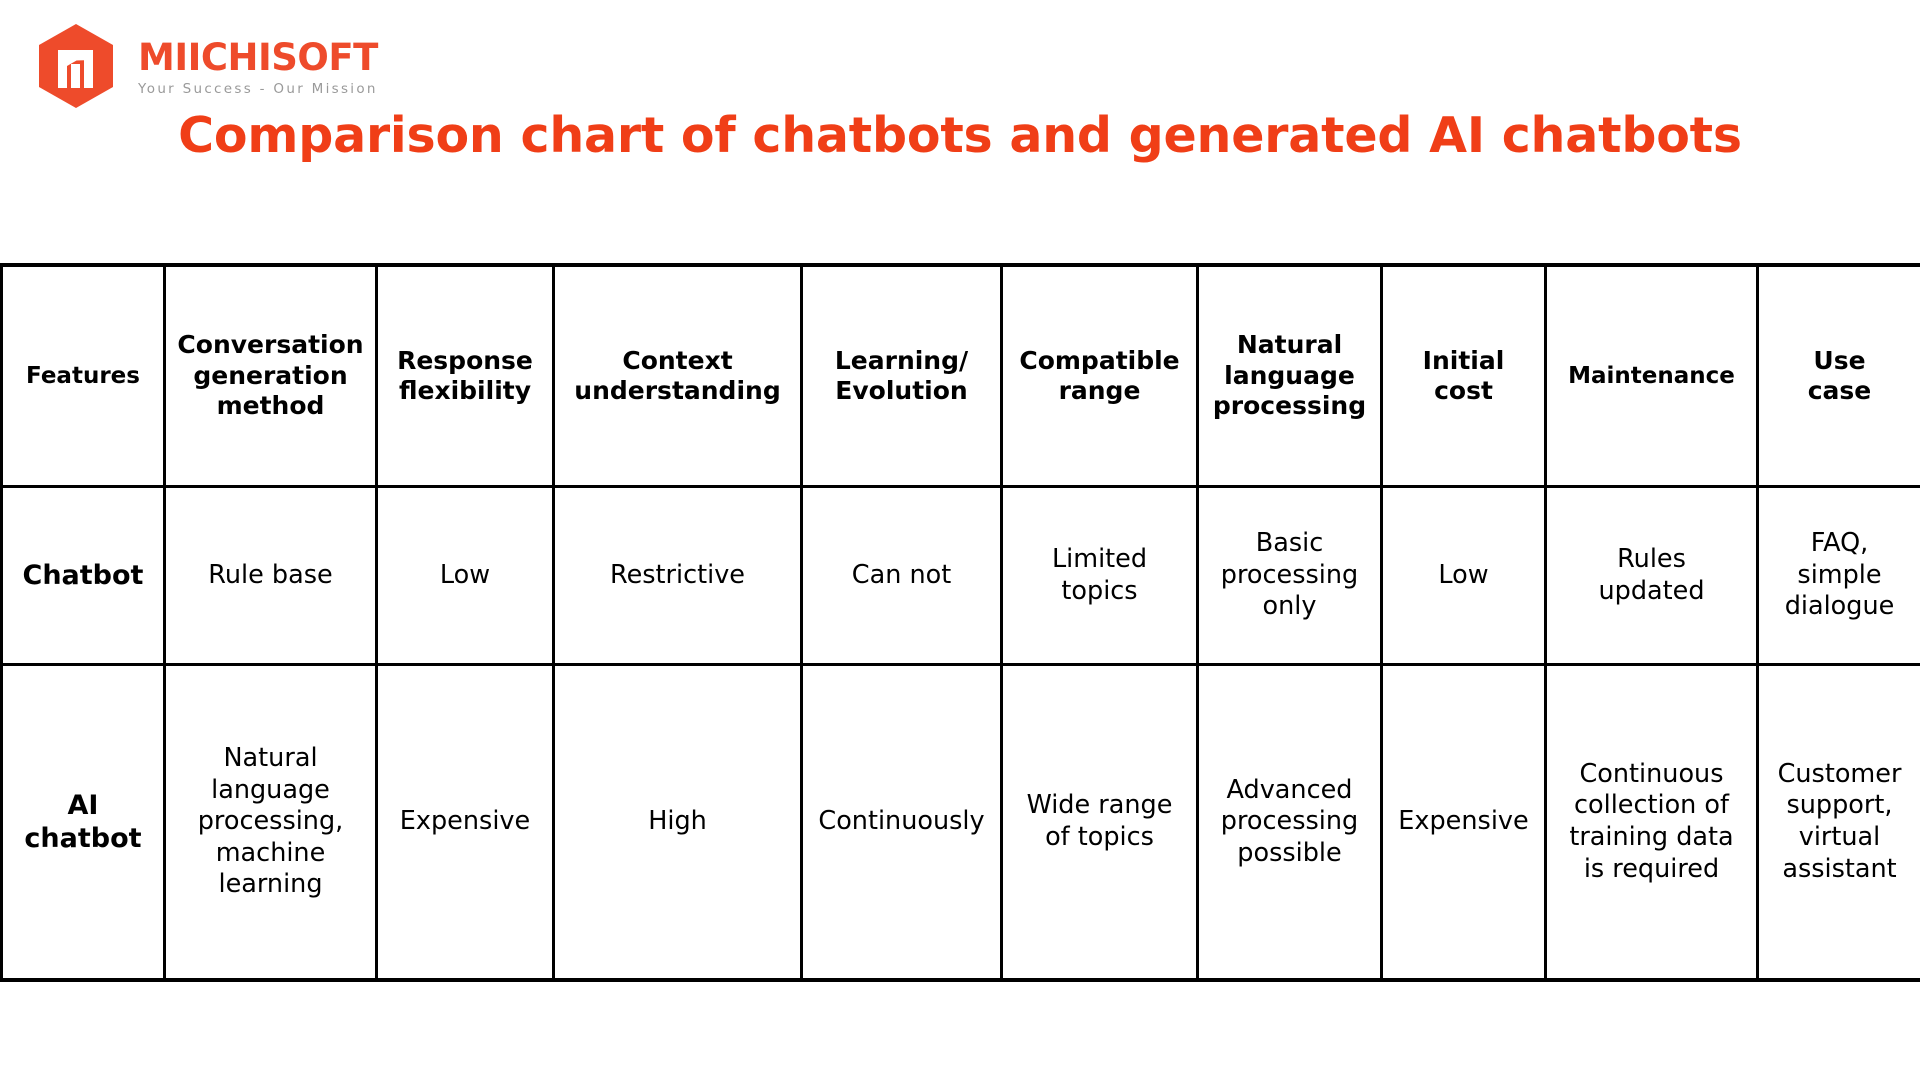 This screenshot has height=1080, width=1920. What do you see at coordinates (901, 575) in the screenshot?
I see `cell-chatbot-learning-evolution: Can not` at bounding box center [901, 575].